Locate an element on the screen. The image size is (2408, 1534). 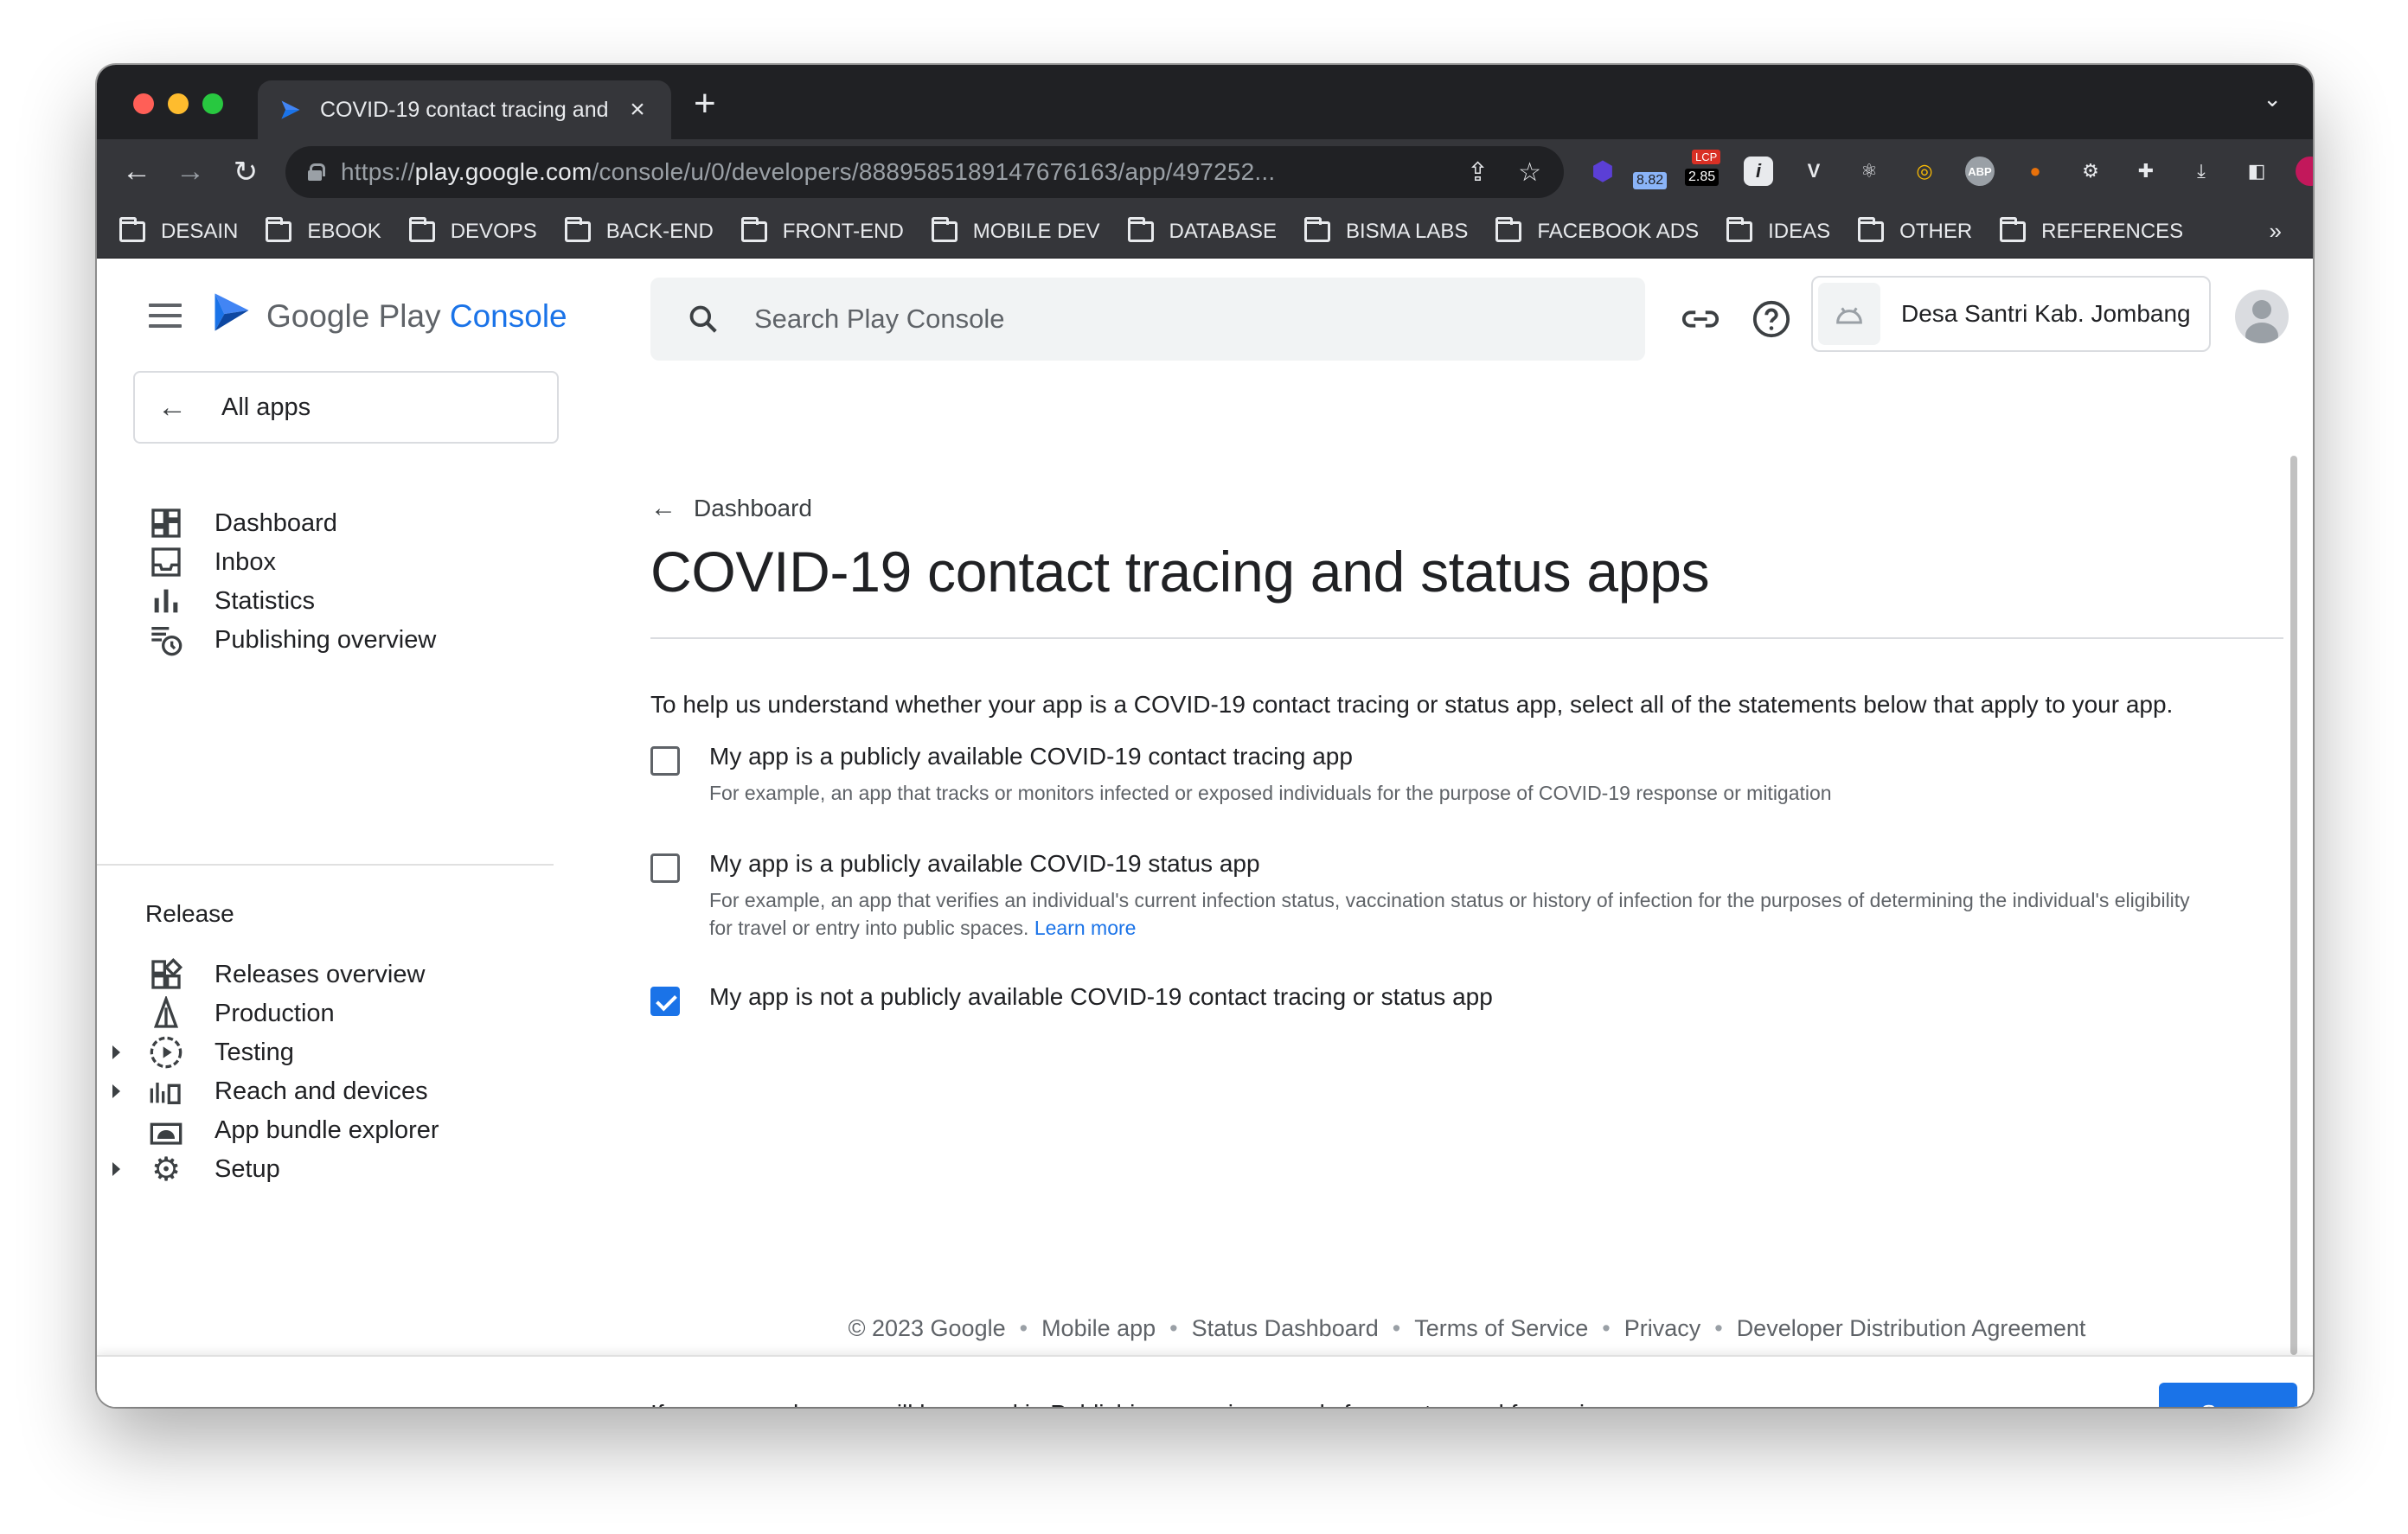
lock-icon is located at coordinates (316, 172).